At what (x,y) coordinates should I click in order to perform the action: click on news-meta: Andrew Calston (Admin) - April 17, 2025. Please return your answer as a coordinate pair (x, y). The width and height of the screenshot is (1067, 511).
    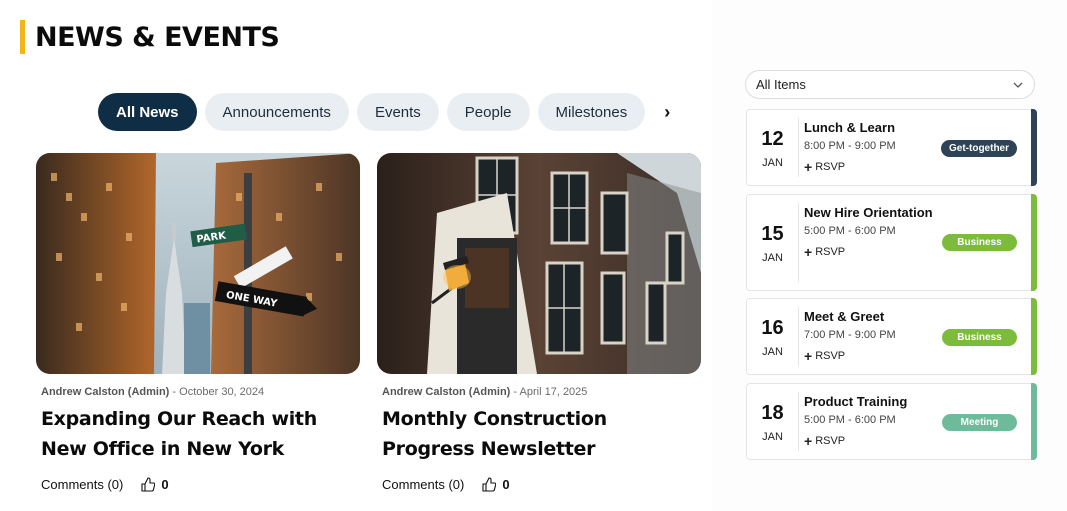
    Looking at the image, I should click on (539, 392).